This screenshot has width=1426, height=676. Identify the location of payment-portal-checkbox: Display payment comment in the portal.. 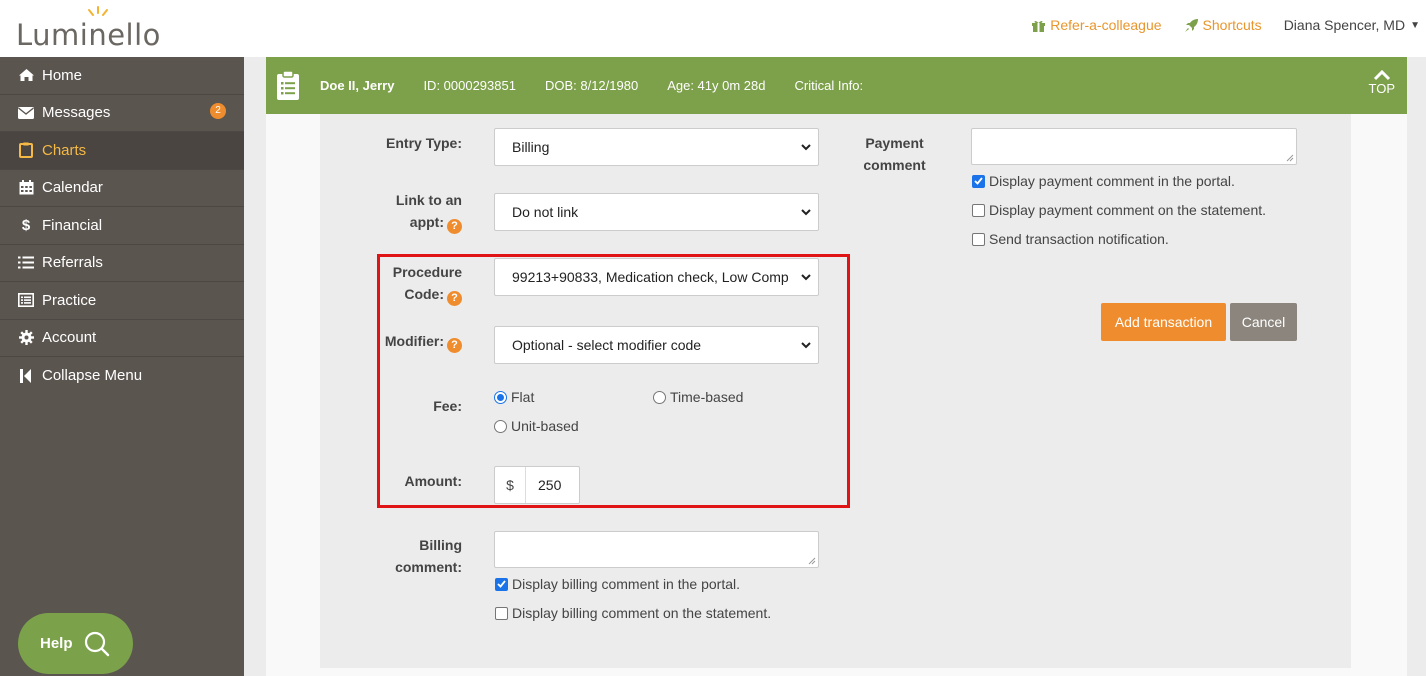
(1103, 181).